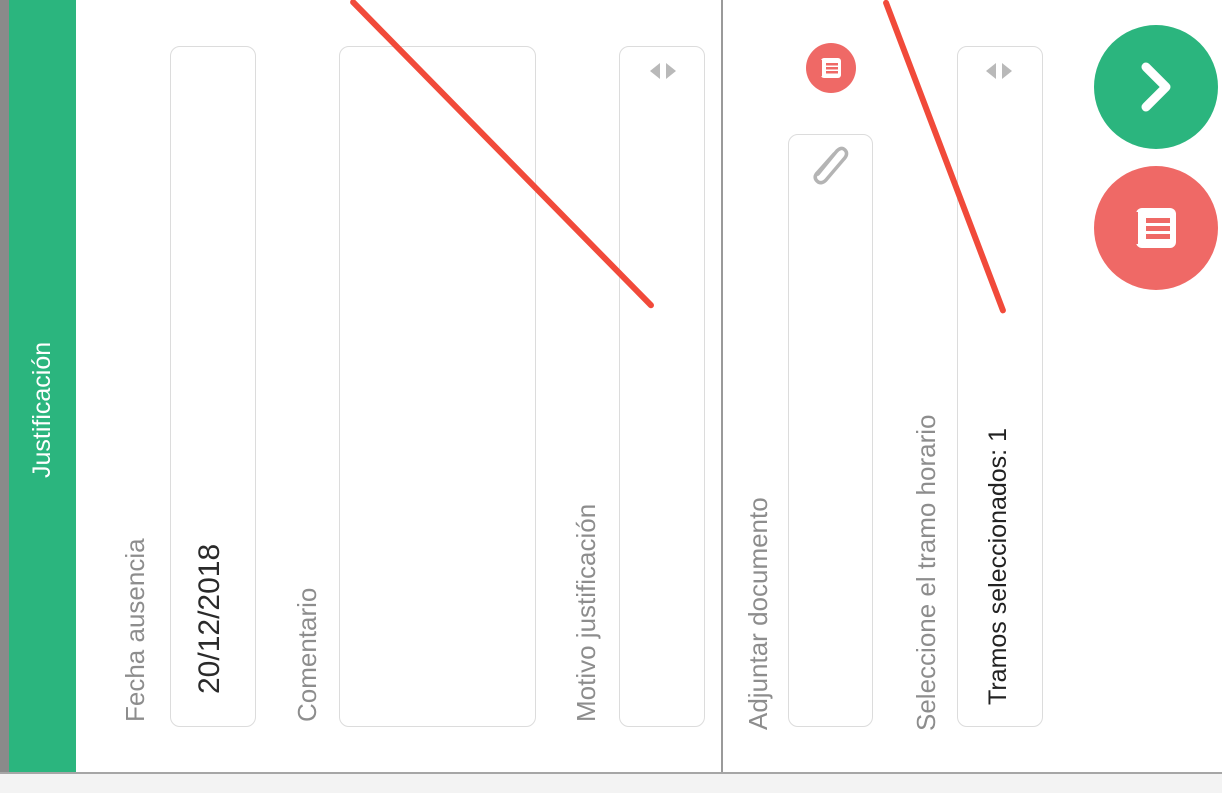  What do you see at coordinates (758, 613) in the screenshot?
I see `adjuntar-label: Adjuntar documento` at bounding box center [758, 613].